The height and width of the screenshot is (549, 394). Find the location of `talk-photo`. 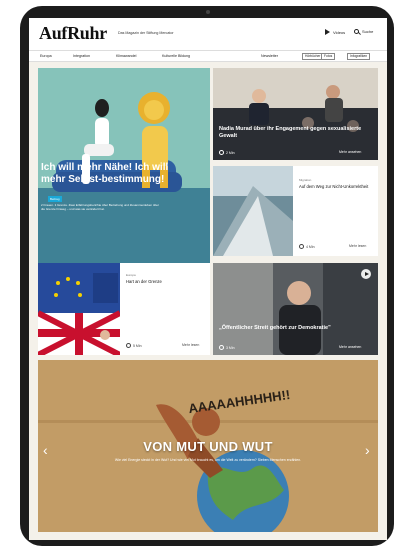

talk-photo is located at coordinates (295, 114).